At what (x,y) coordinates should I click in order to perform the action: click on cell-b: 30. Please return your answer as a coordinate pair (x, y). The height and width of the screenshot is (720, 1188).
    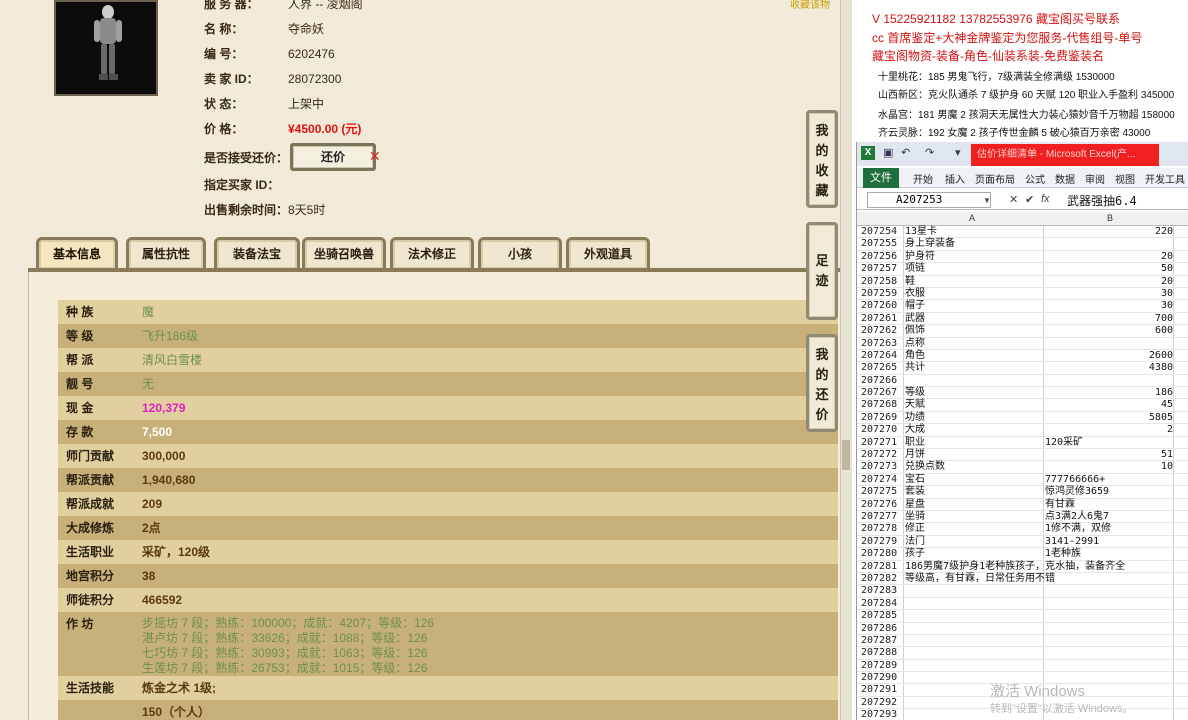
    Looking at the image, I should click on (1109, 306).